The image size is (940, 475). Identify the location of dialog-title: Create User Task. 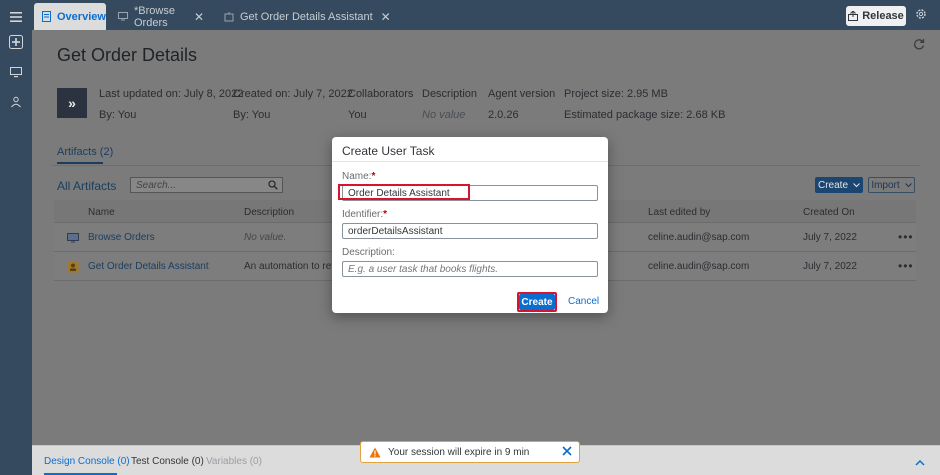
(388, 151).